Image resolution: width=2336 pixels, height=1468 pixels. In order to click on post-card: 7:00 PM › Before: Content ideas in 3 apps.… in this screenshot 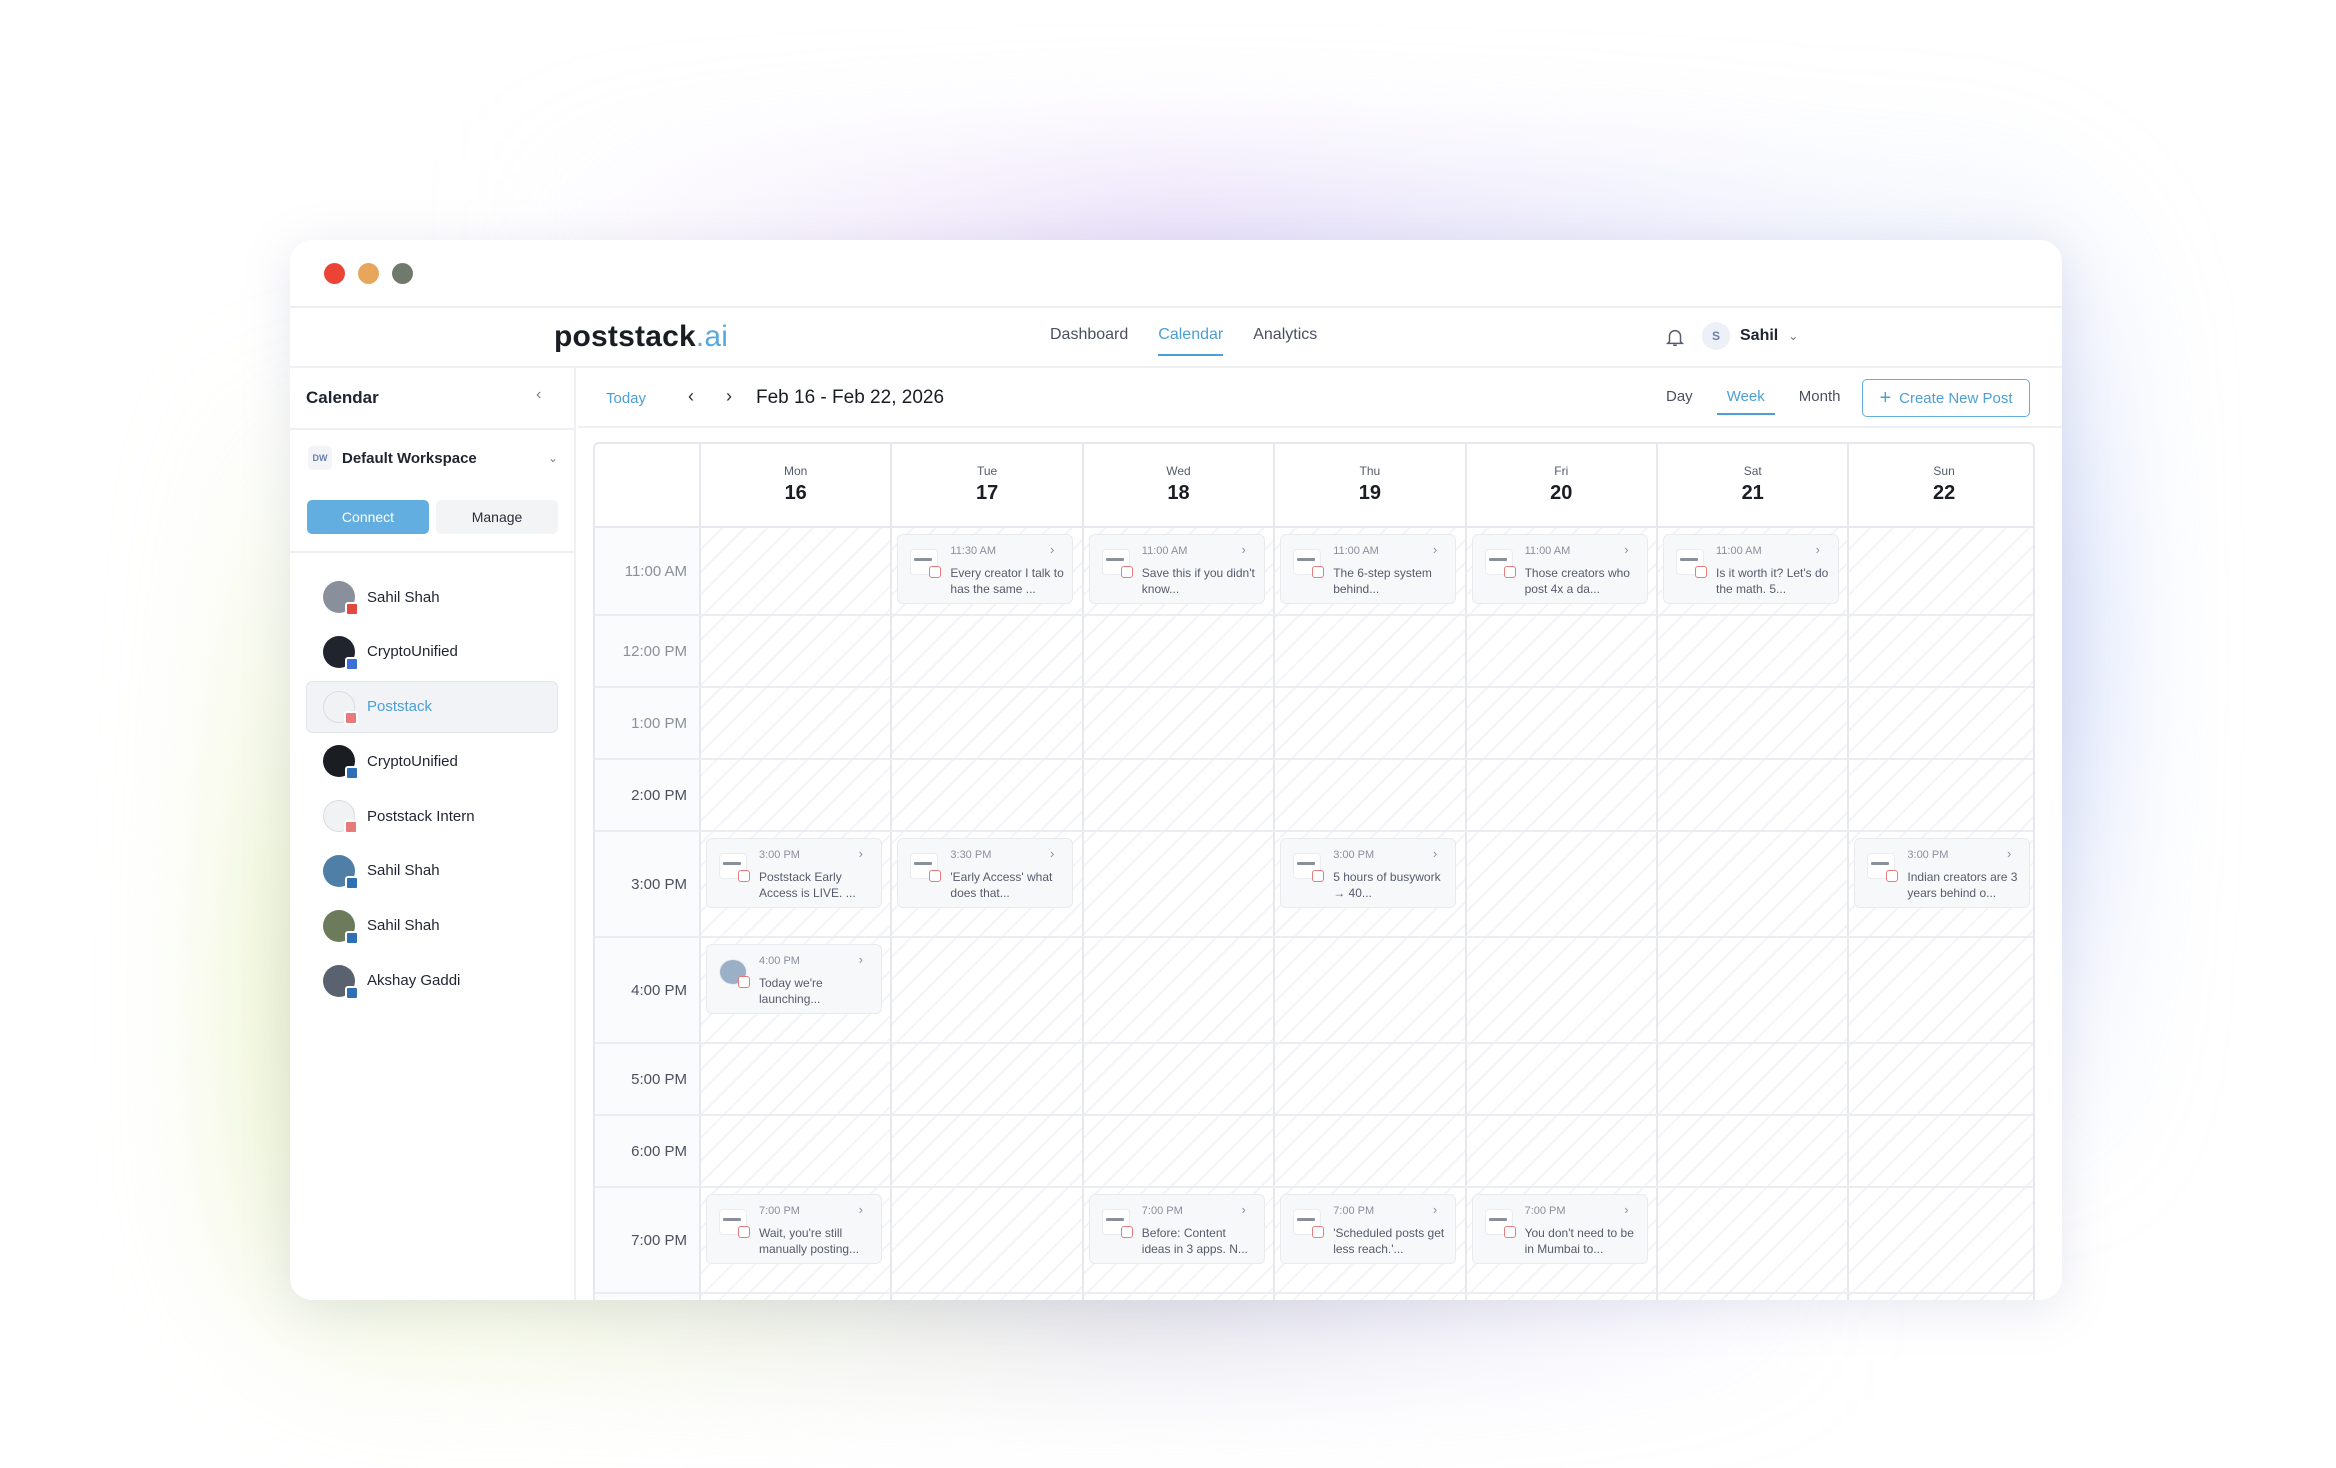, I will do `click(1176, 1229)`.